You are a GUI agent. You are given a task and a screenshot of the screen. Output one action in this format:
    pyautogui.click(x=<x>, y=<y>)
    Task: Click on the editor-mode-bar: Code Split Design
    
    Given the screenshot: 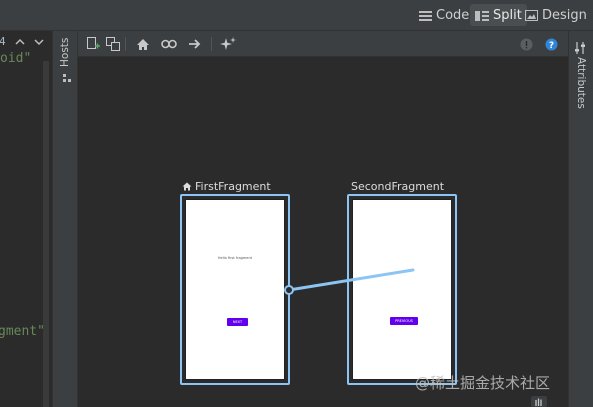 What is the action you would take?
    pyautogui.click(x=296, y=15)
    